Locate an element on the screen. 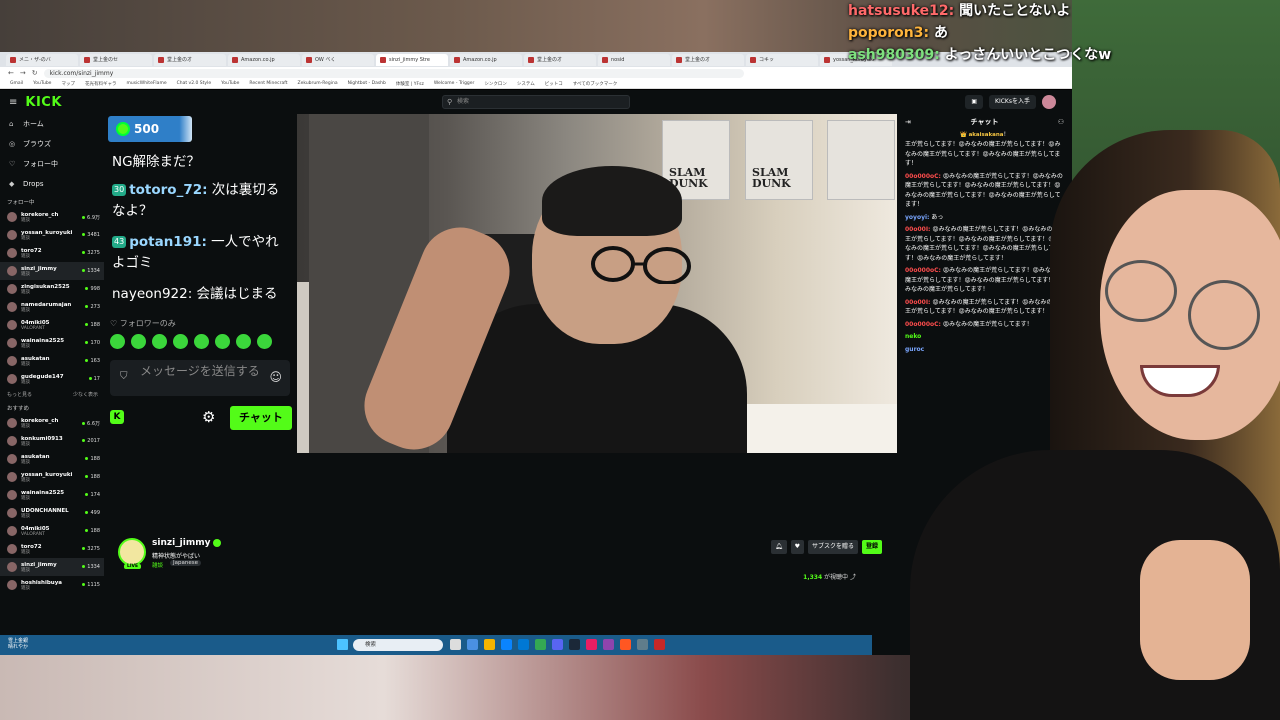  share-icon: ⤴ is located at coordinates (853, 577).